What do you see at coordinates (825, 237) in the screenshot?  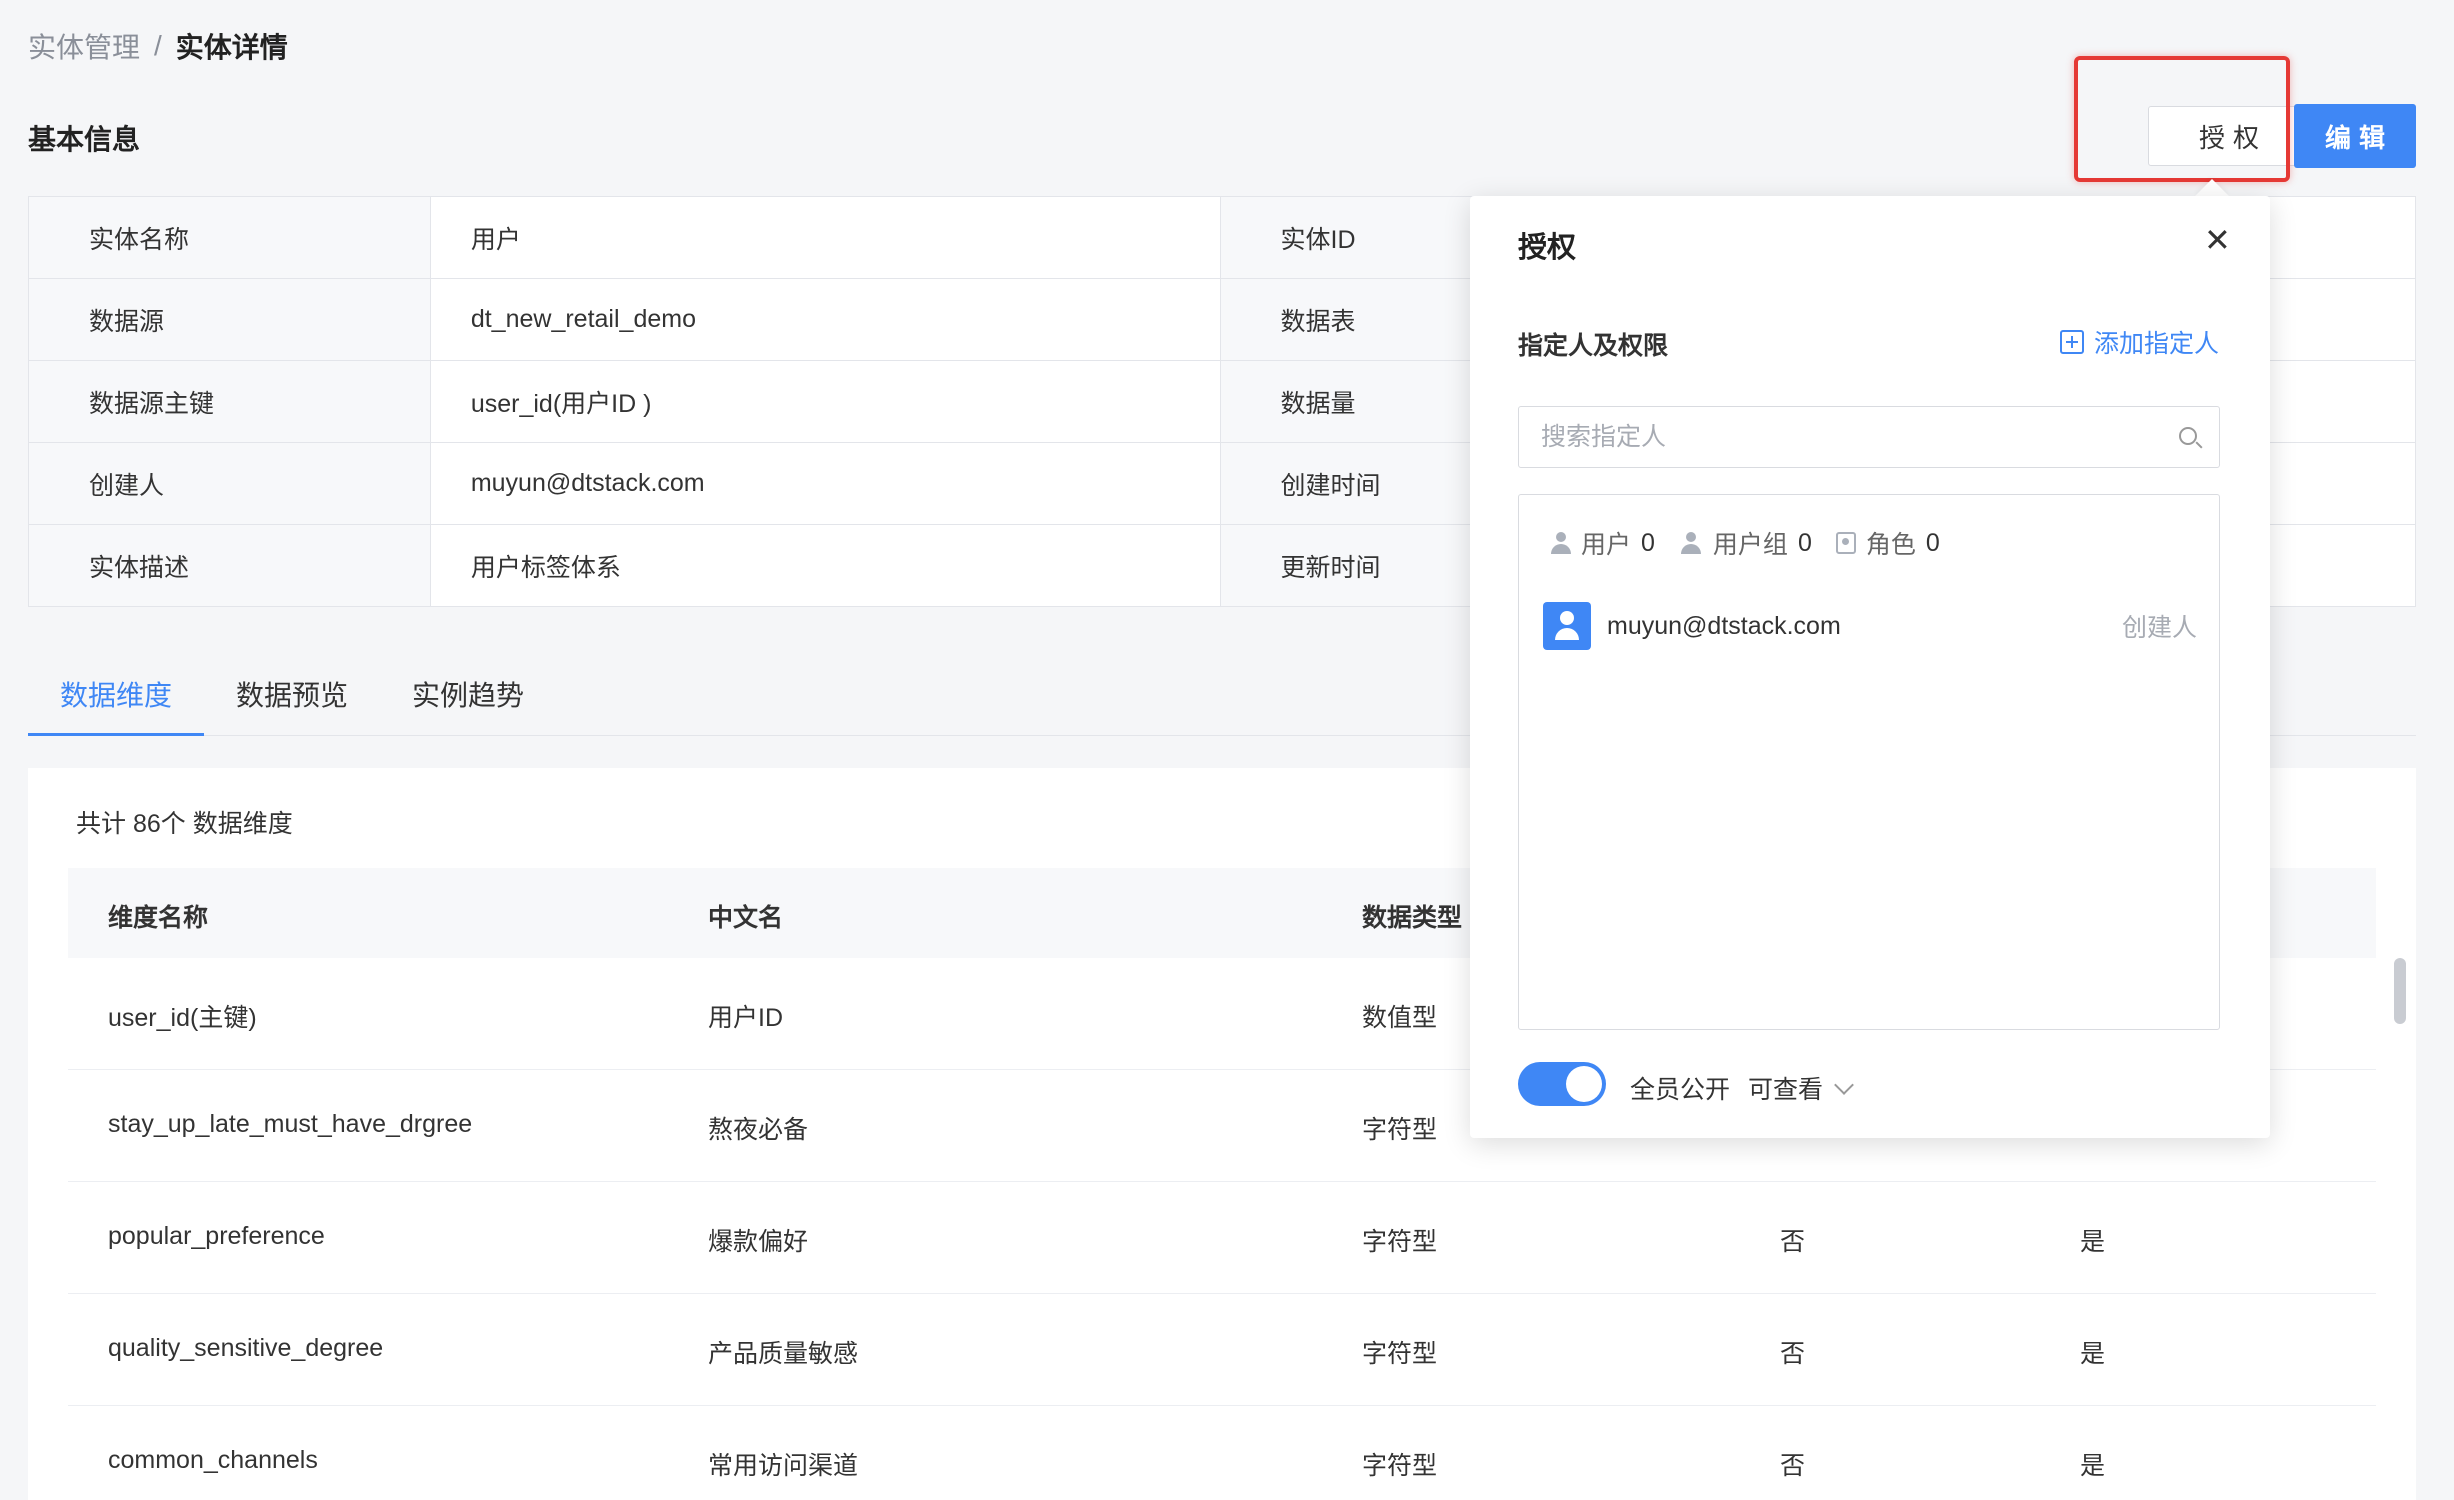 I see `info-value: 用户` at bounding box center [825, 237].